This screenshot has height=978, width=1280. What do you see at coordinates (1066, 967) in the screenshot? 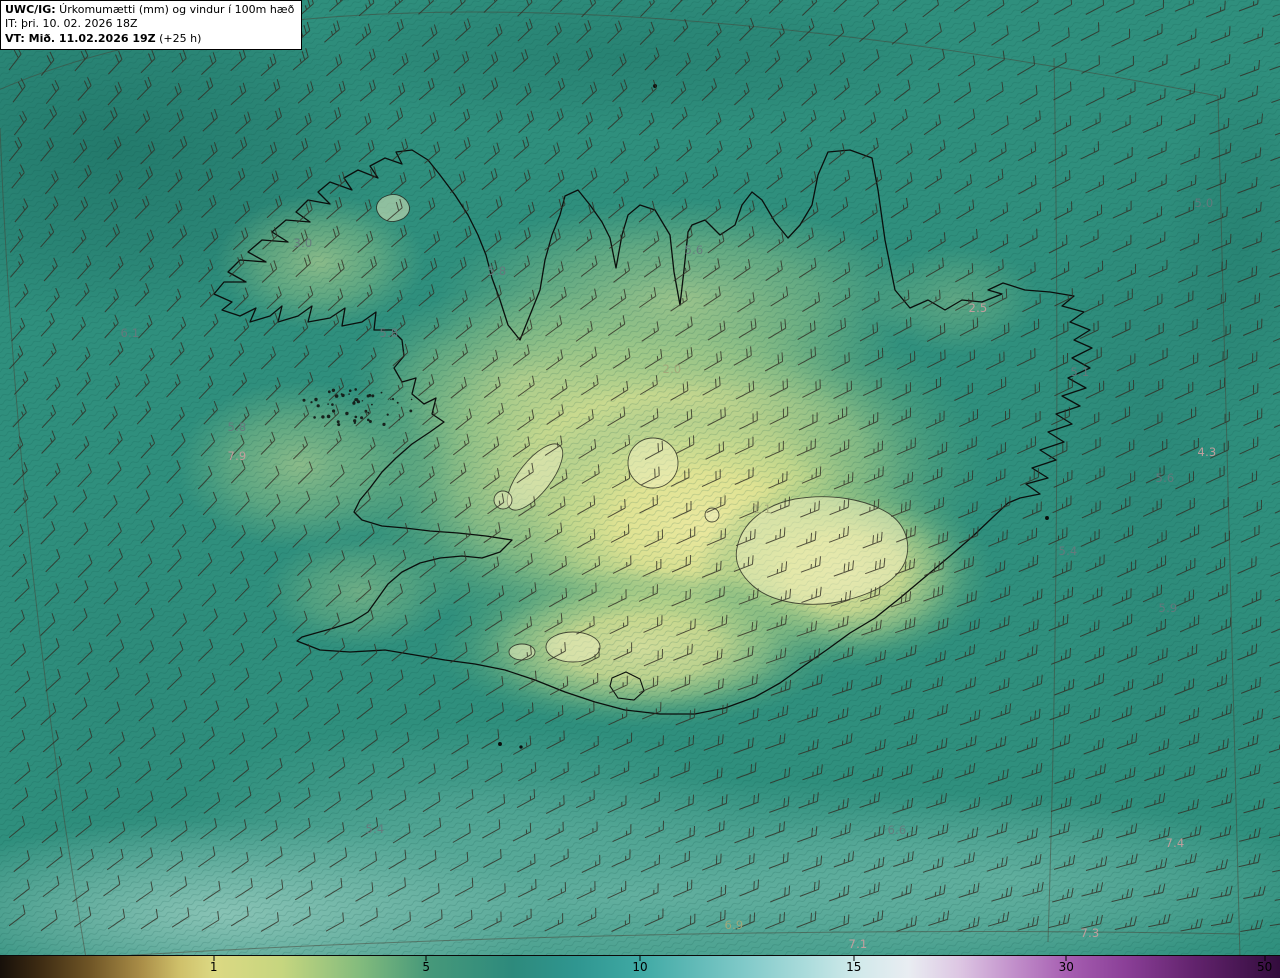
I see `colorbar-tick-label: 30` at bounding box center [1066, 967].